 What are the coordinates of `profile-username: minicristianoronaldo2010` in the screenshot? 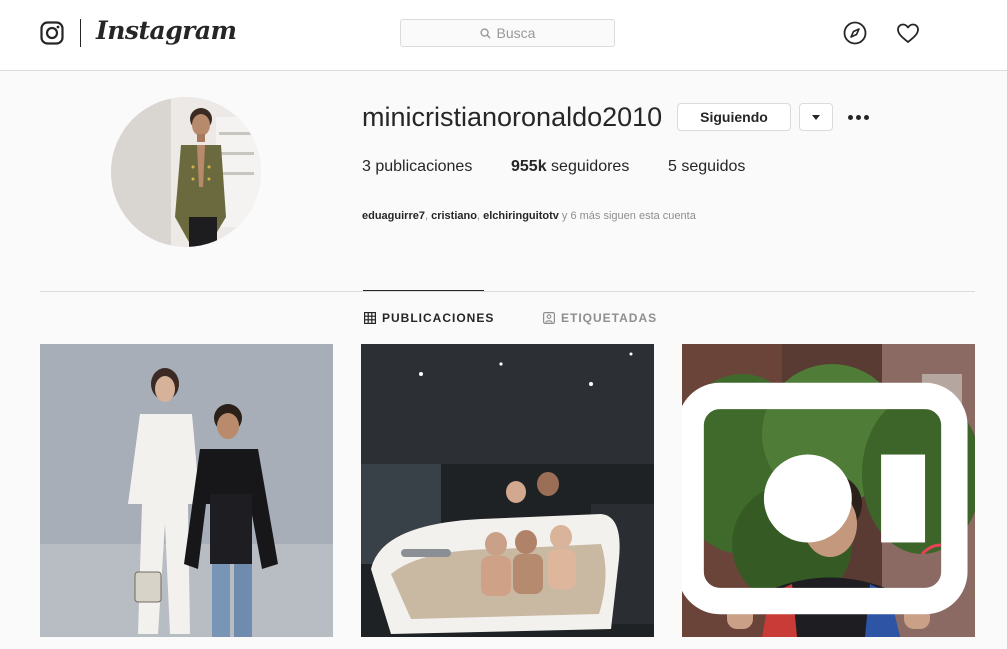 It's located at (512, 117).